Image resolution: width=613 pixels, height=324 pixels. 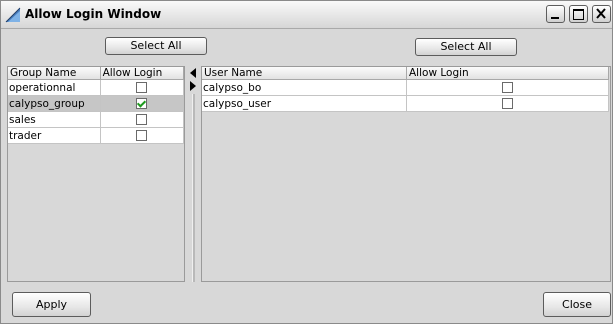 I want to click on close-button: Close, so click(x=577, y=304).